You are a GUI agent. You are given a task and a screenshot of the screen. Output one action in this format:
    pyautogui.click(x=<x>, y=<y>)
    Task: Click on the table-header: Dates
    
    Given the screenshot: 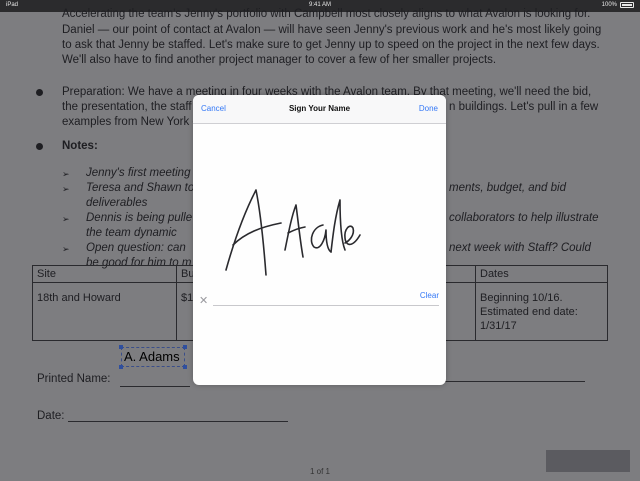 What is the action you would take?
    pyautogui.click(x=541, y=274)
    